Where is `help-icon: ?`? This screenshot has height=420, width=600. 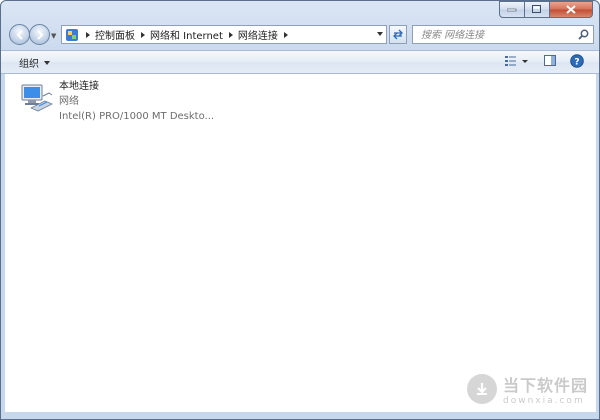 help-icon: ? is located at coordinates (577, 61).